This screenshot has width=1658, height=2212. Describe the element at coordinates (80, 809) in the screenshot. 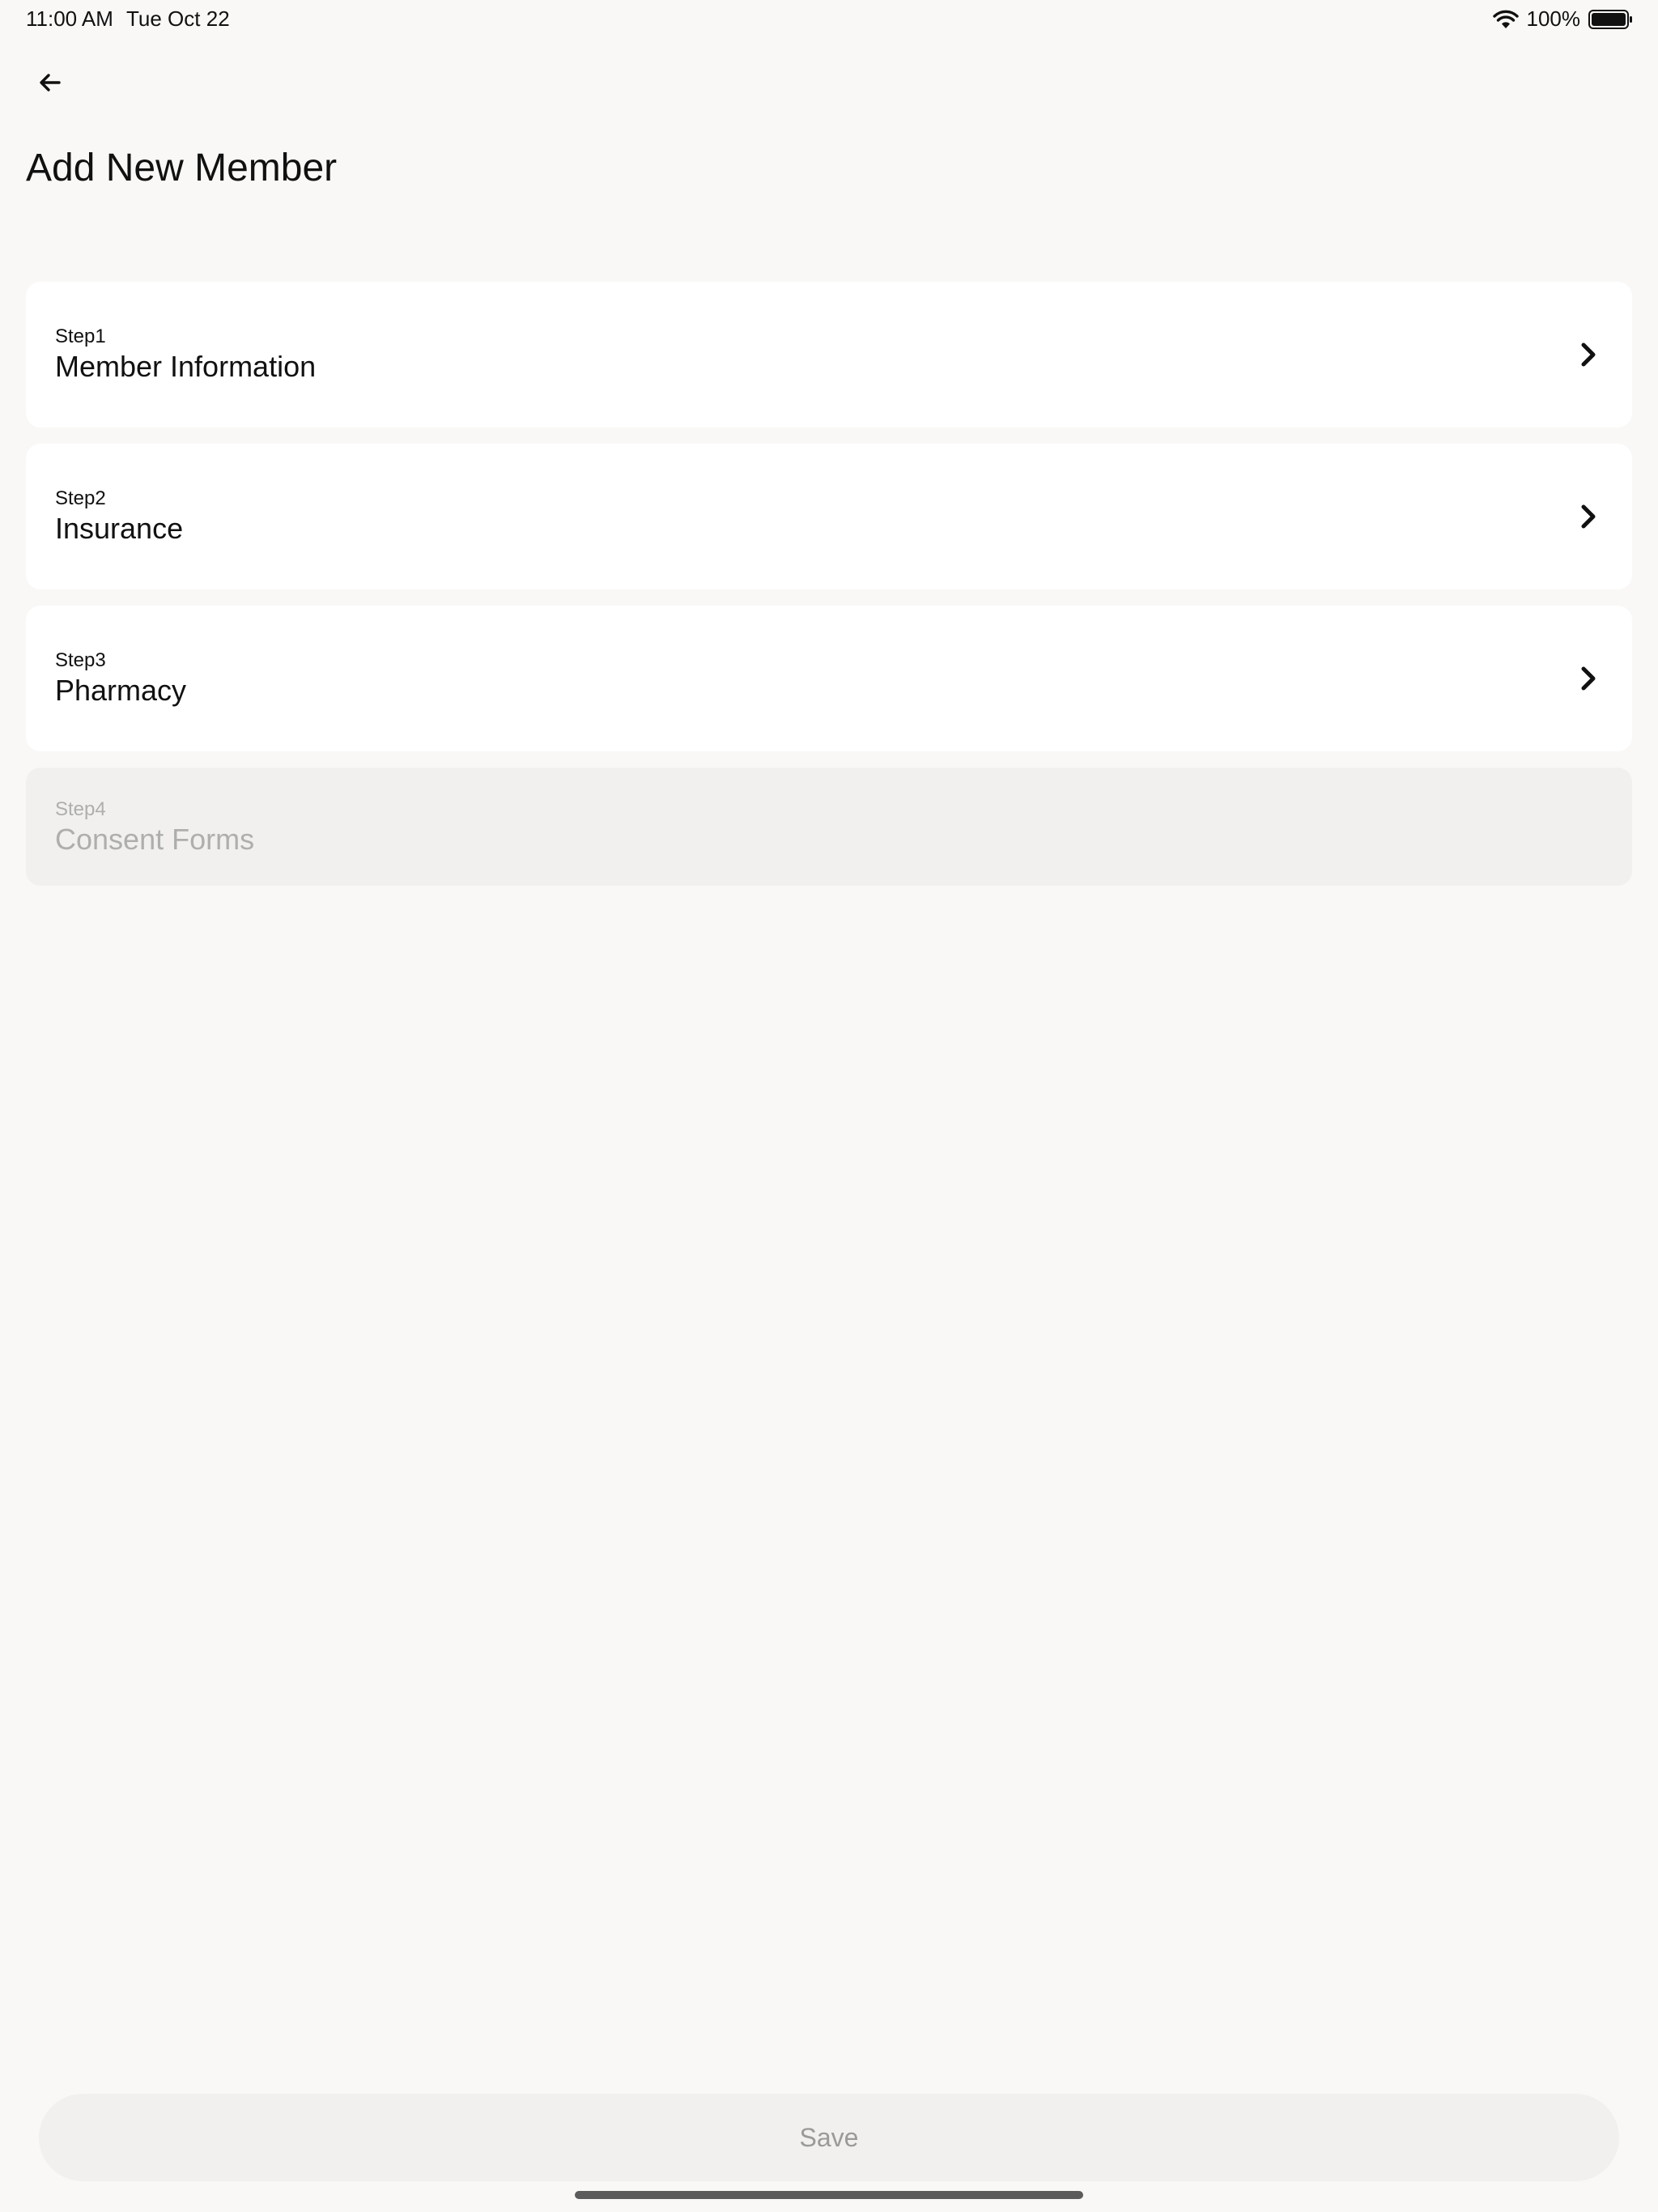

I see `step-number: Step4` at that location.